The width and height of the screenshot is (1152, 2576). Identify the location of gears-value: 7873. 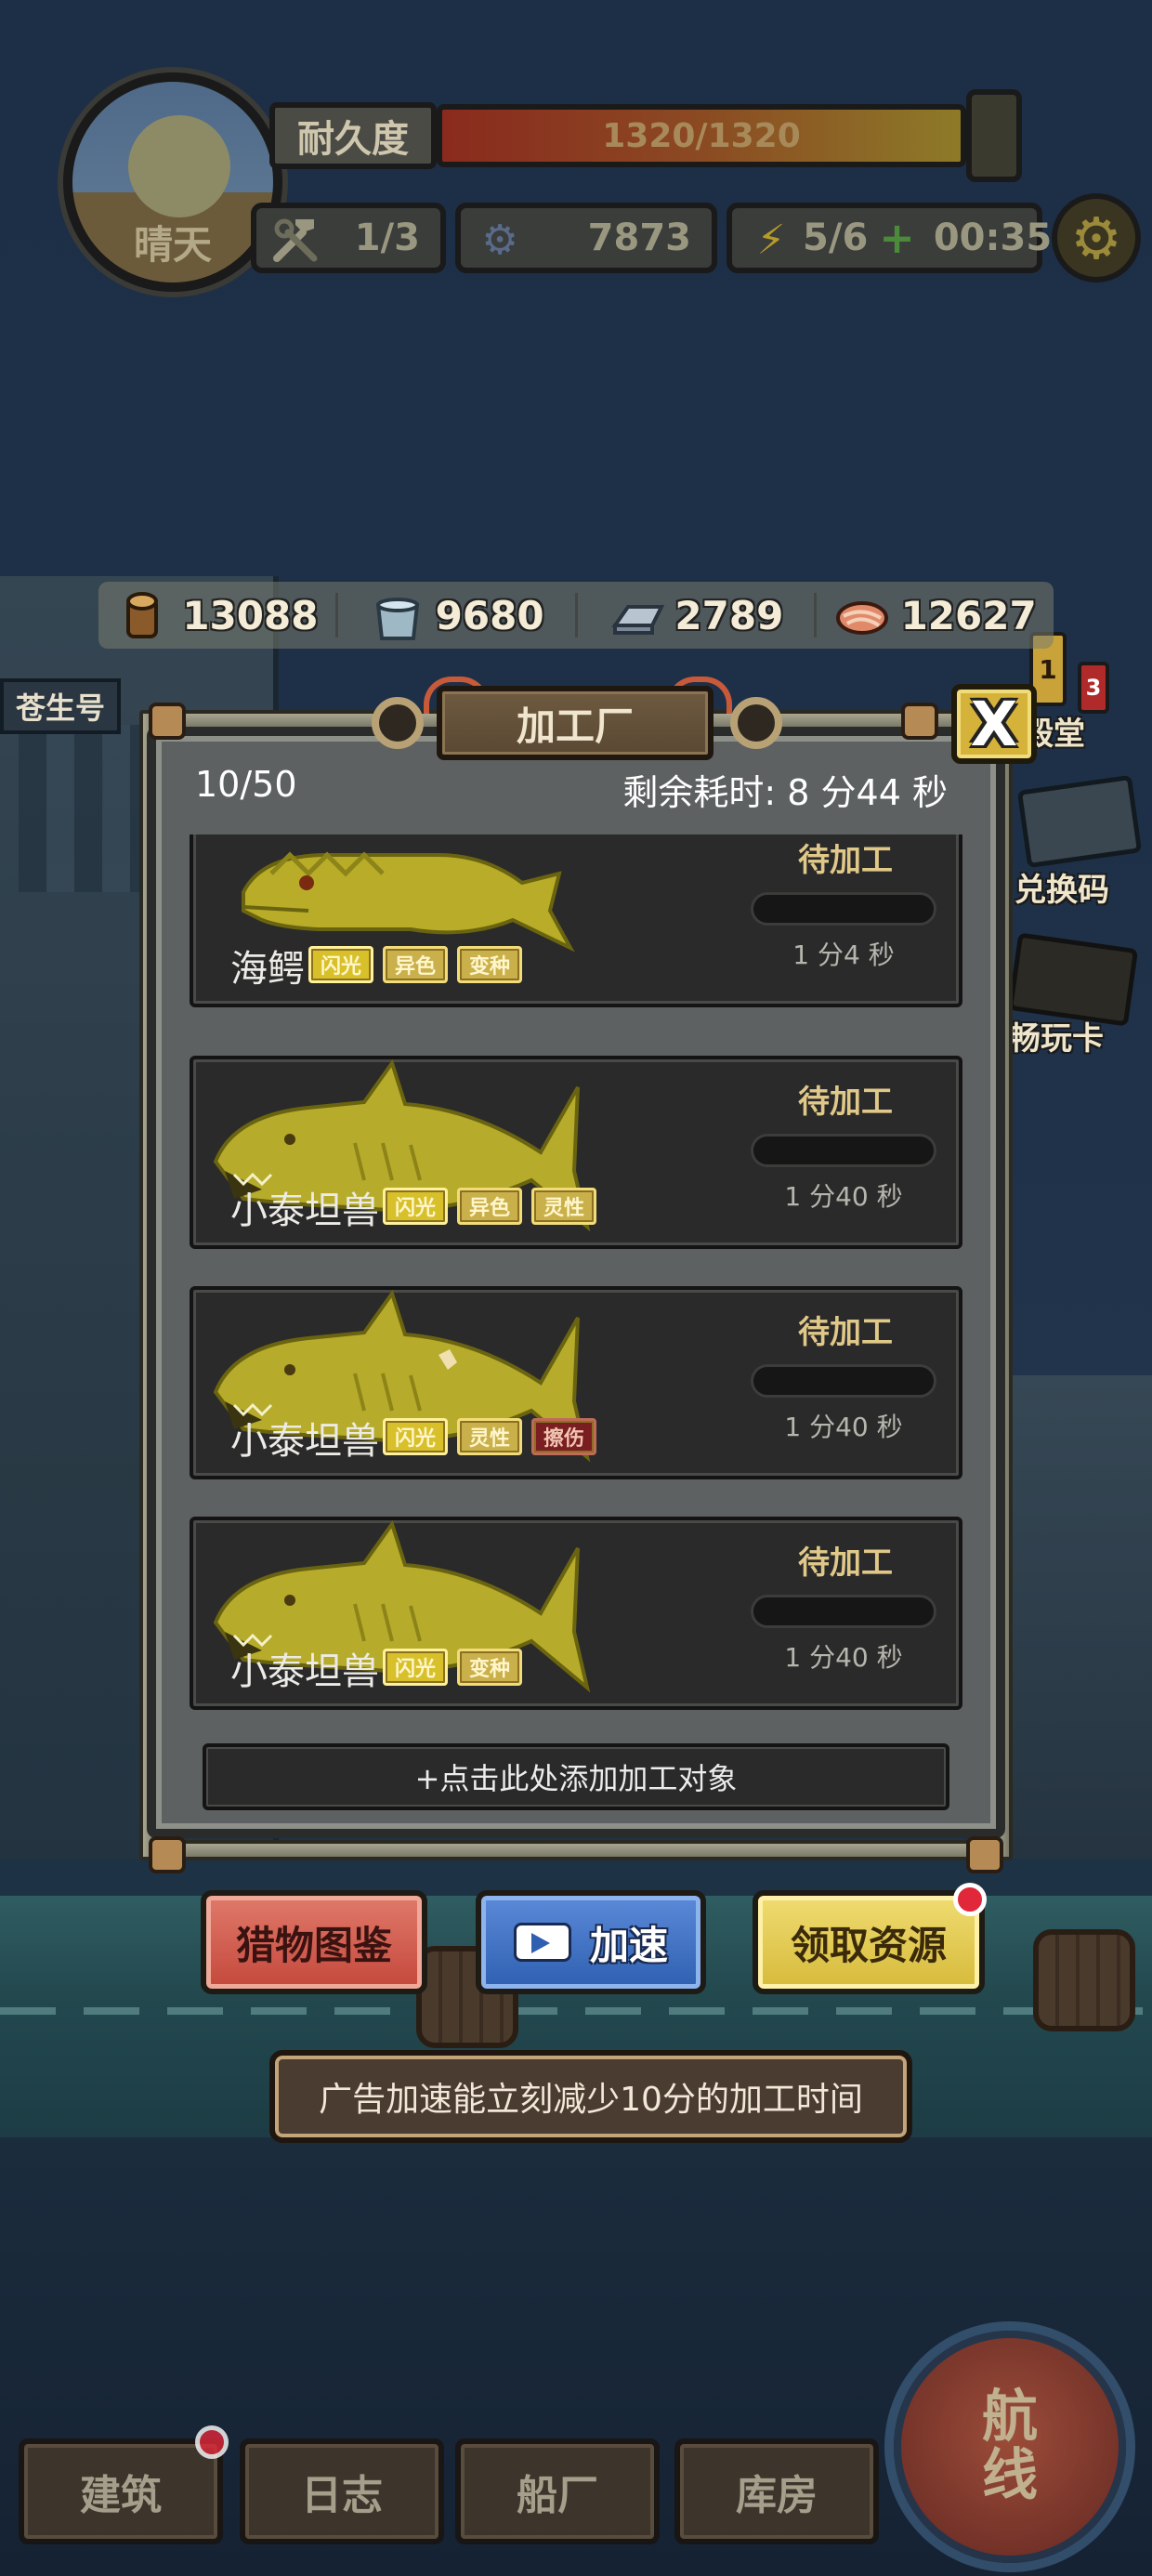
(639, 238).